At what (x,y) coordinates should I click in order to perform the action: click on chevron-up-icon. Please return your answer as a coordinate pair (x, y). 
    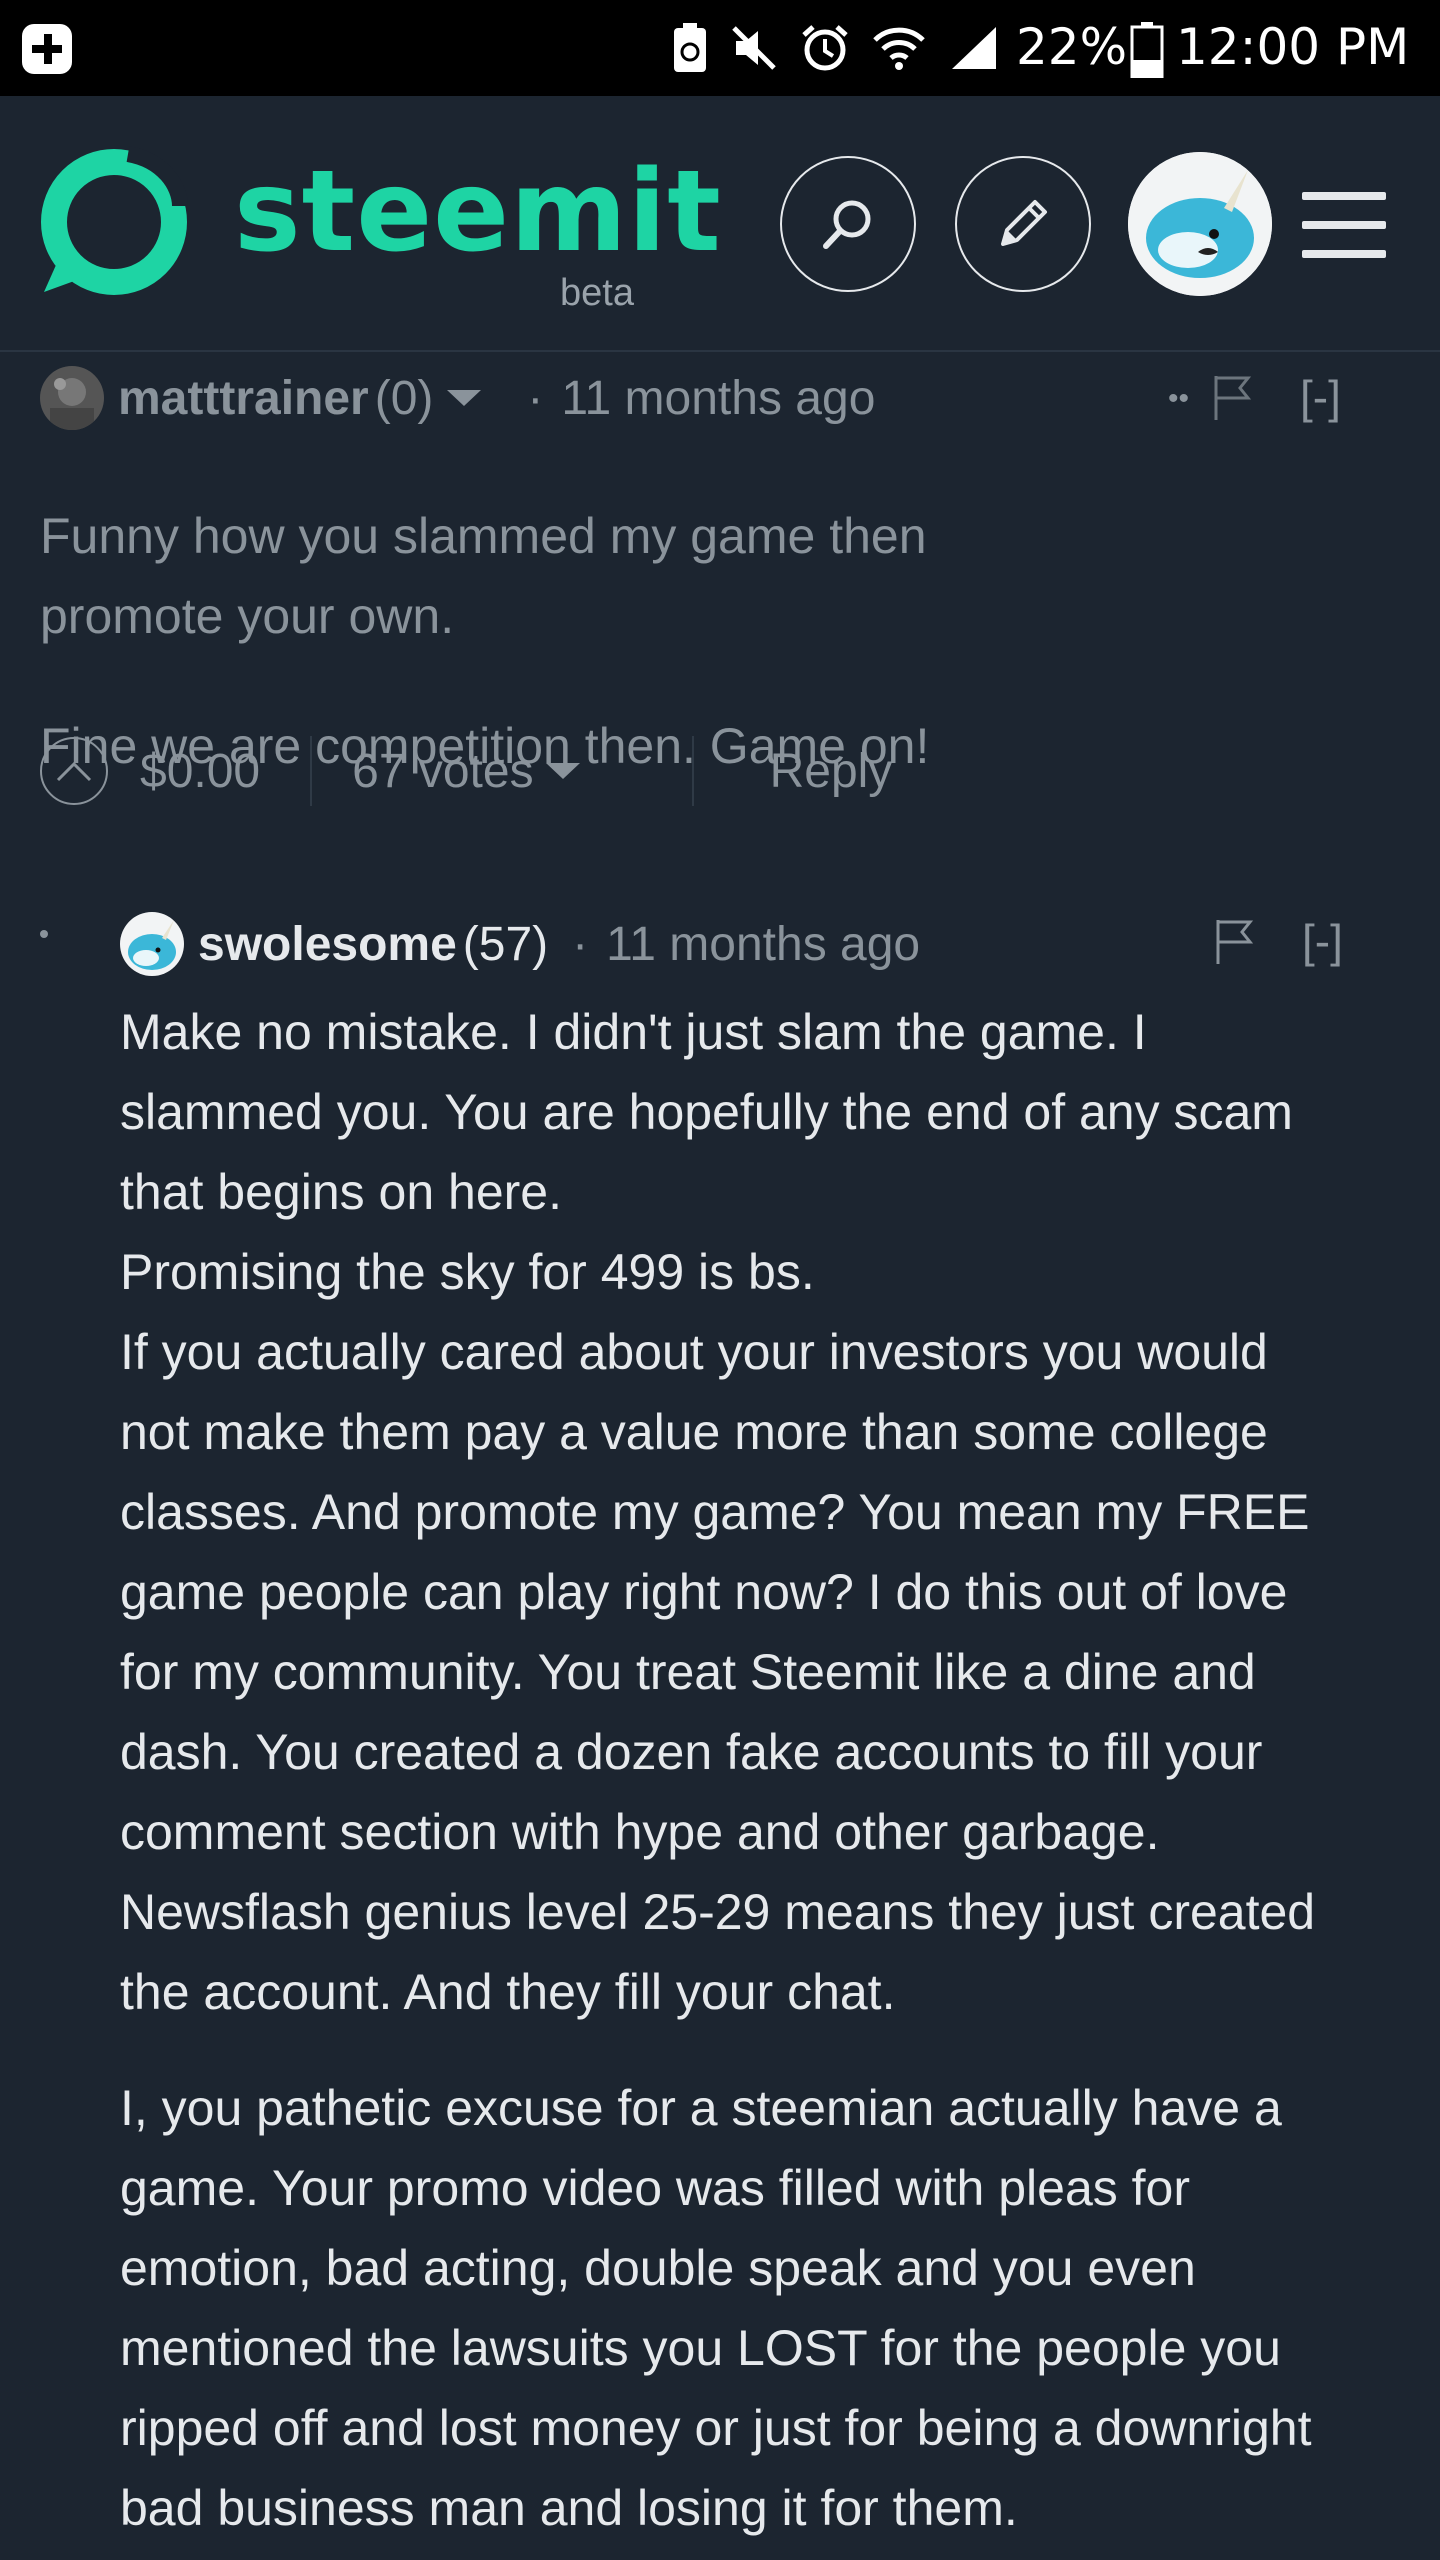
    Looking at the image, I should click on (74, 771).